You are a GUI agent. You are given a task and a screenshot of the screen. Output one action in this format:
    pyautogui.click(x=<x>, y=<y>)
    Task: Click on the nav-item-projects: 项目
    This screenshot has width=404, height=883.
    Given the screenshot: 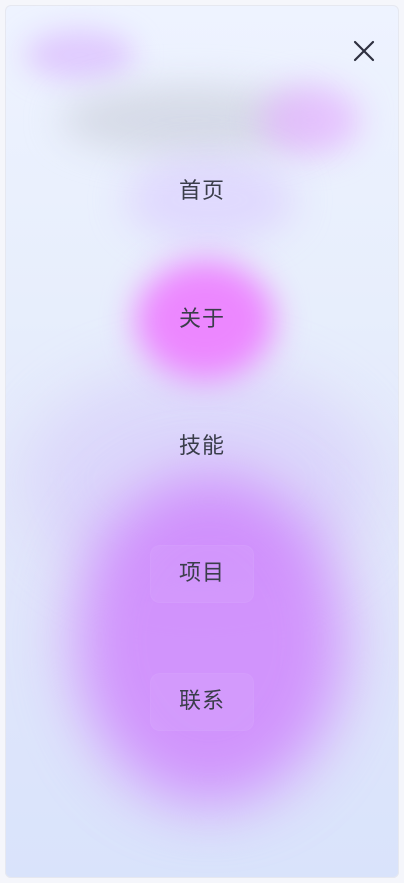 What is the action you would take?
    pyautogui.click(x=202, y=574)
    